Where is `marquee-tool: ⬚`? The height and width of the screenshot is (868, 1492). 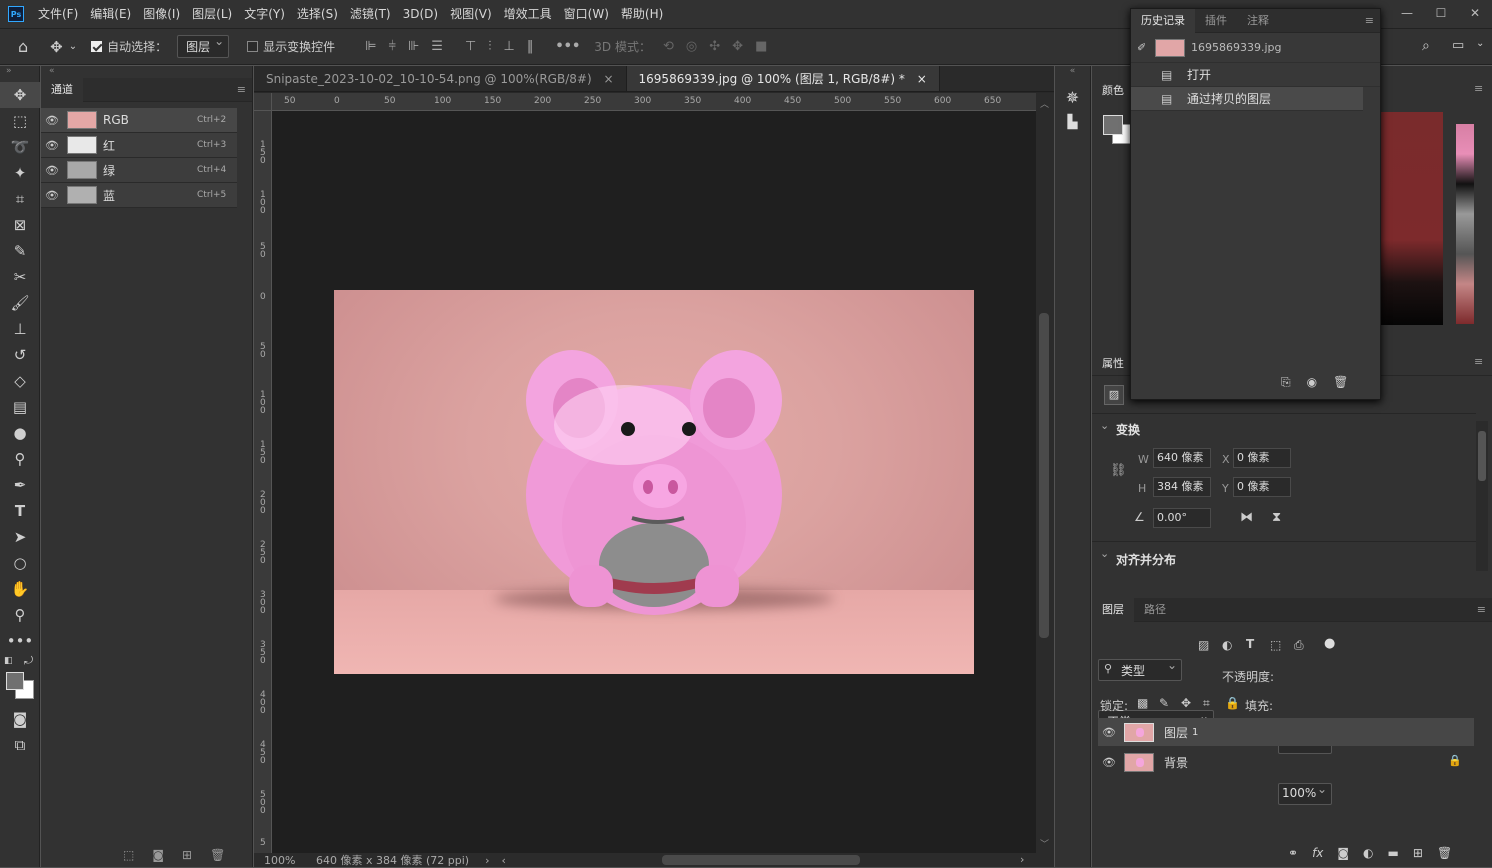 marquee-tool: ⬚ is located at coordinates (20, 121).